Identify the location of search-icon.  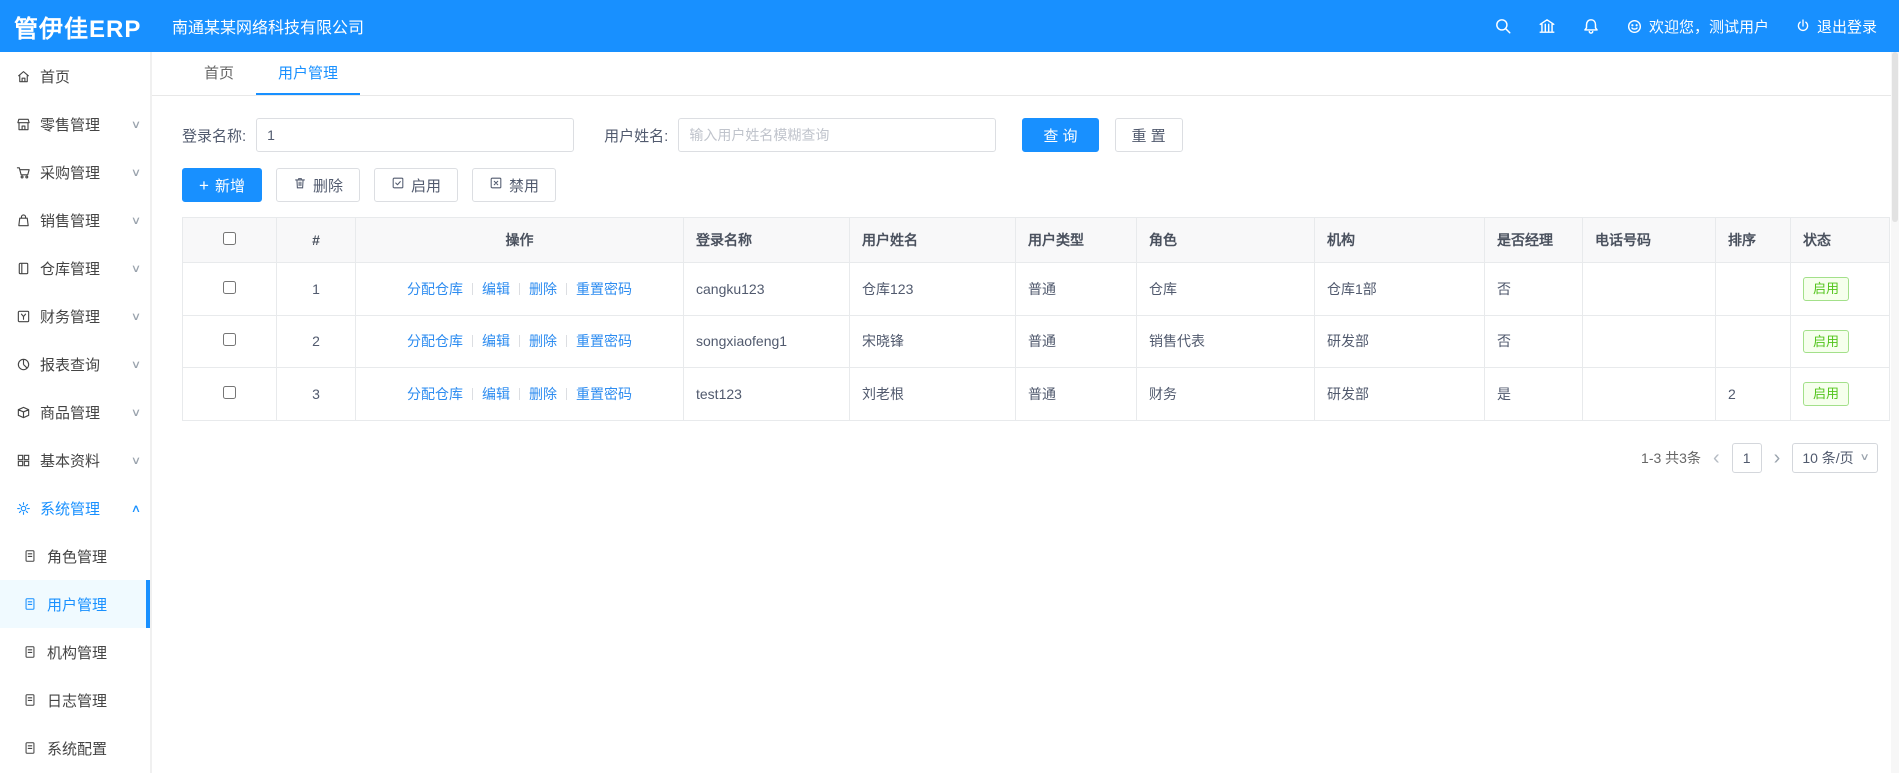
(1503, 26).